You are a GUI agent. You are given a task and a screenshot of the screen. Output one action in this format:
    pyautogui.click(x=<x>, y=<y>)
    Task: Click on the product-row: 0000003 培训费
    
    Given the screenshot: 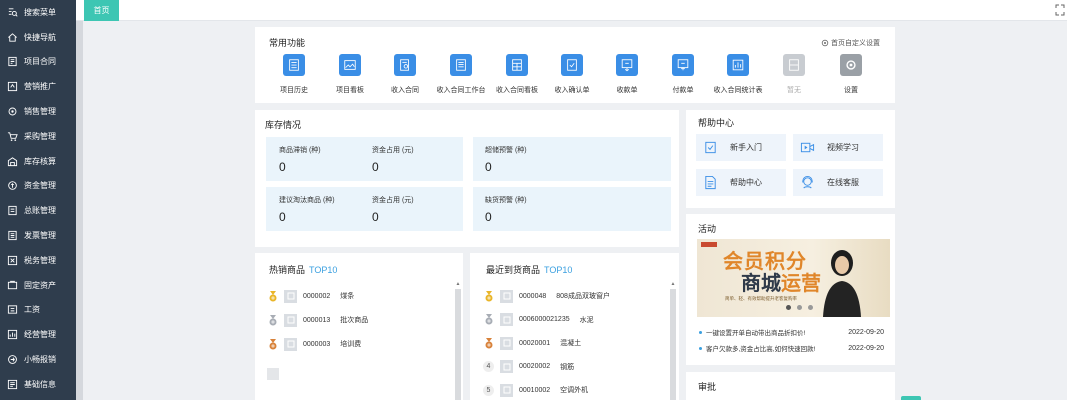 What is the action you would take?
    pyautogui.click(x=314, y=344)
    